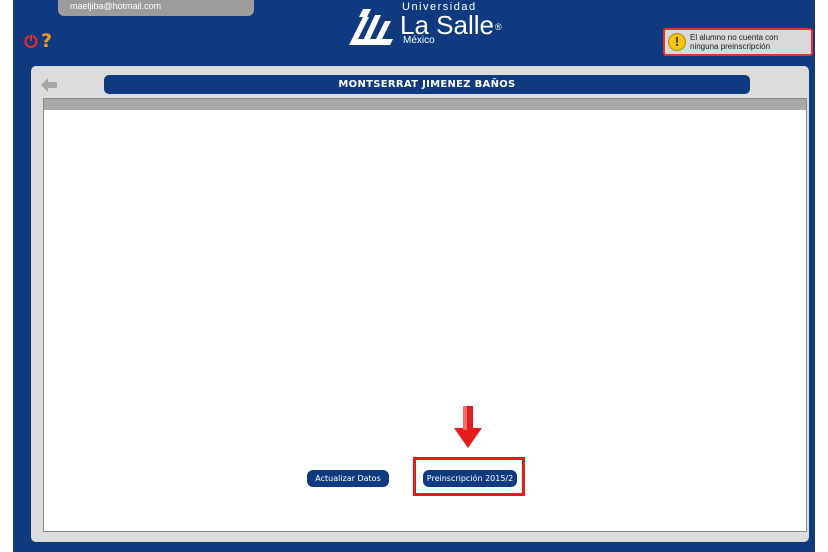 This screenshot has height=552, width=828. Describe the element at coordinates (31, 41) in the screenshot. I see `logout-icon` at that location.